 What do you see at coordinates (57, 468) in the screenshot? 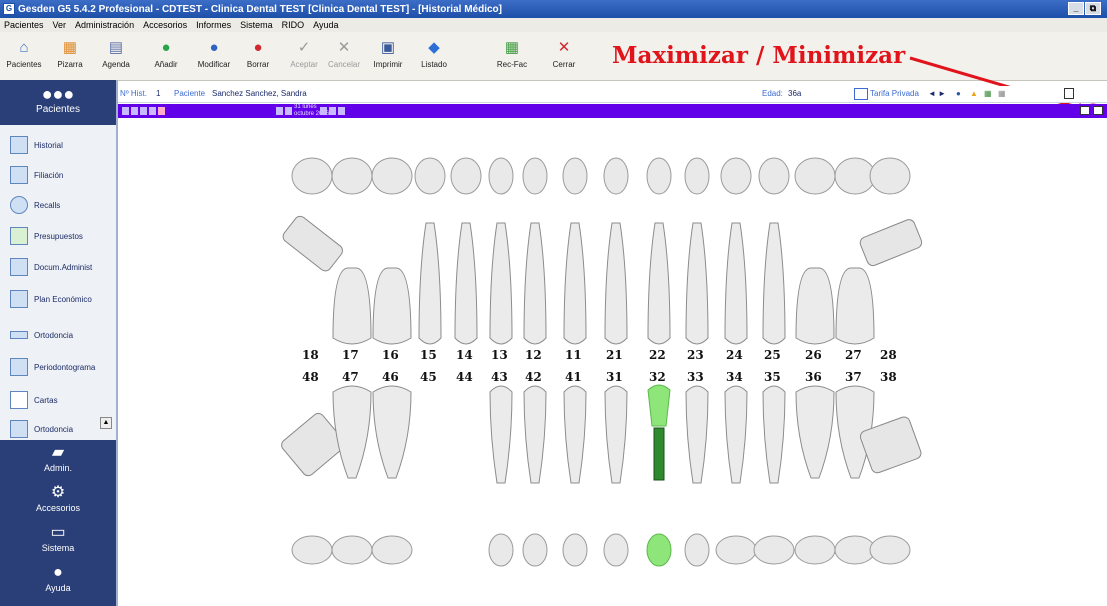
I see `sidebar-section-label: Admin.` at bounding box center [57, 468].